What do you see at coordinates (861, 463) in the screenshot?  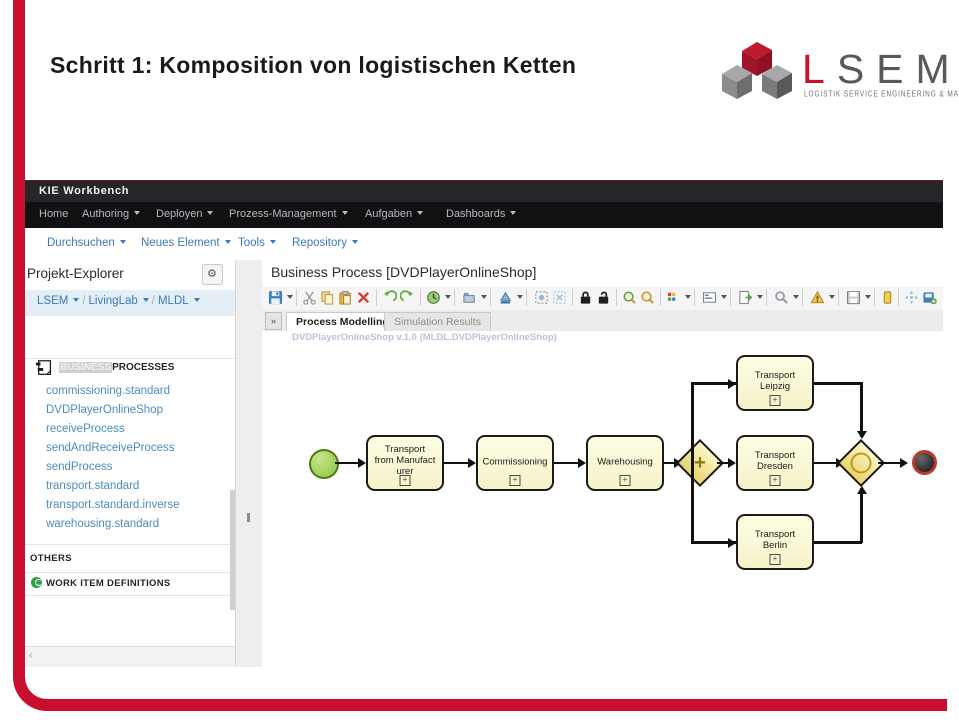 I see `inclusive-gateway-join` at bounding box center [861, 463].